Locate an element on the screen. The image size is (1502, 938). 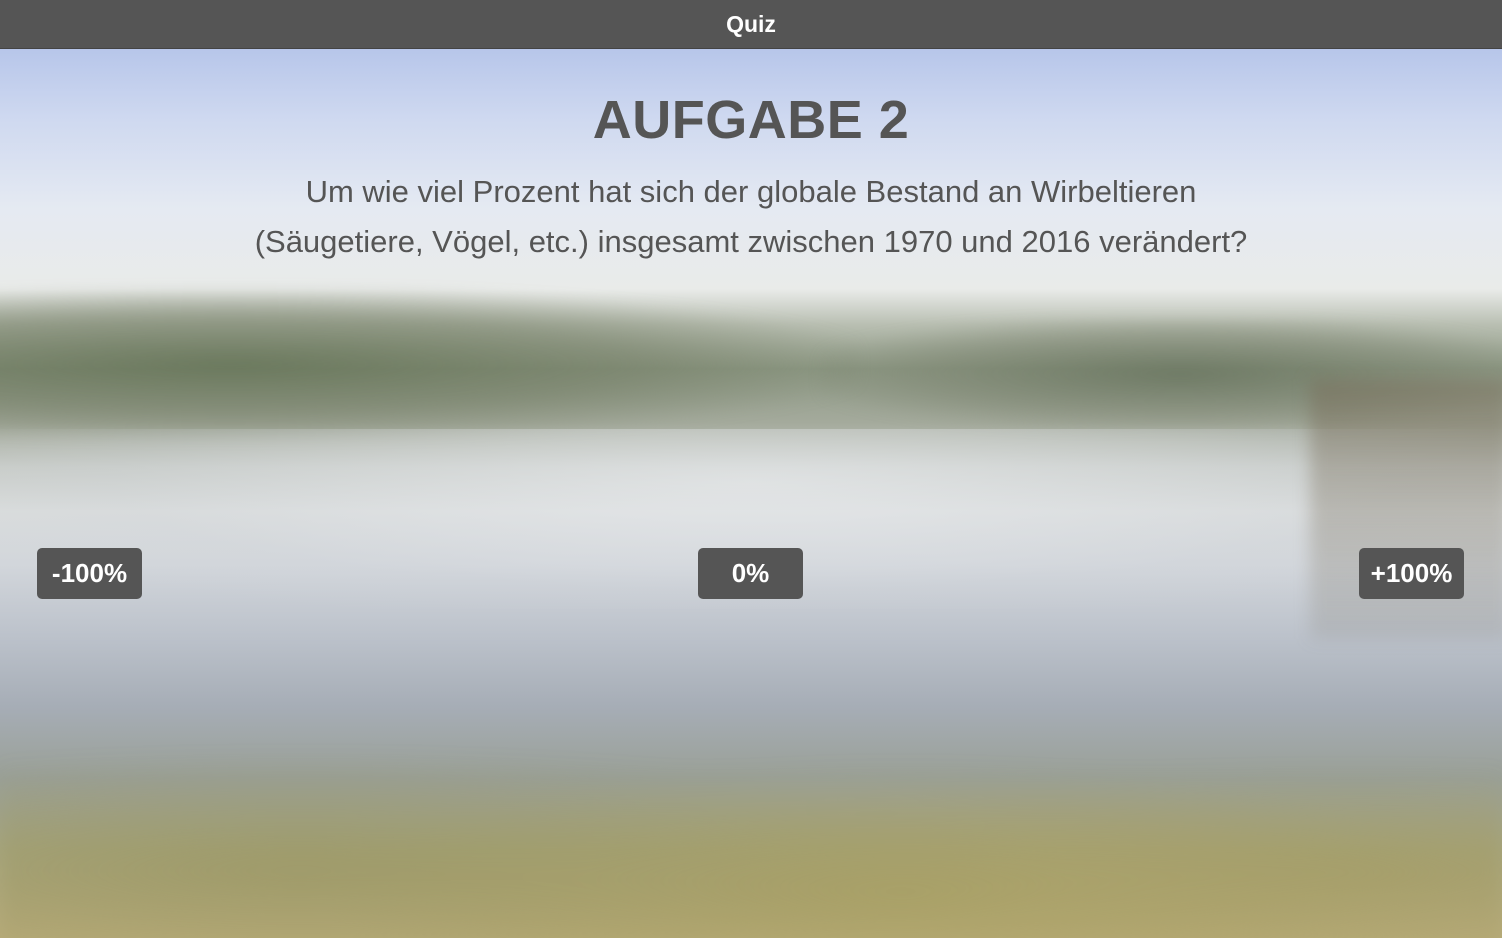
window-title-bar: Quiz is located at coordinates (751, 24).